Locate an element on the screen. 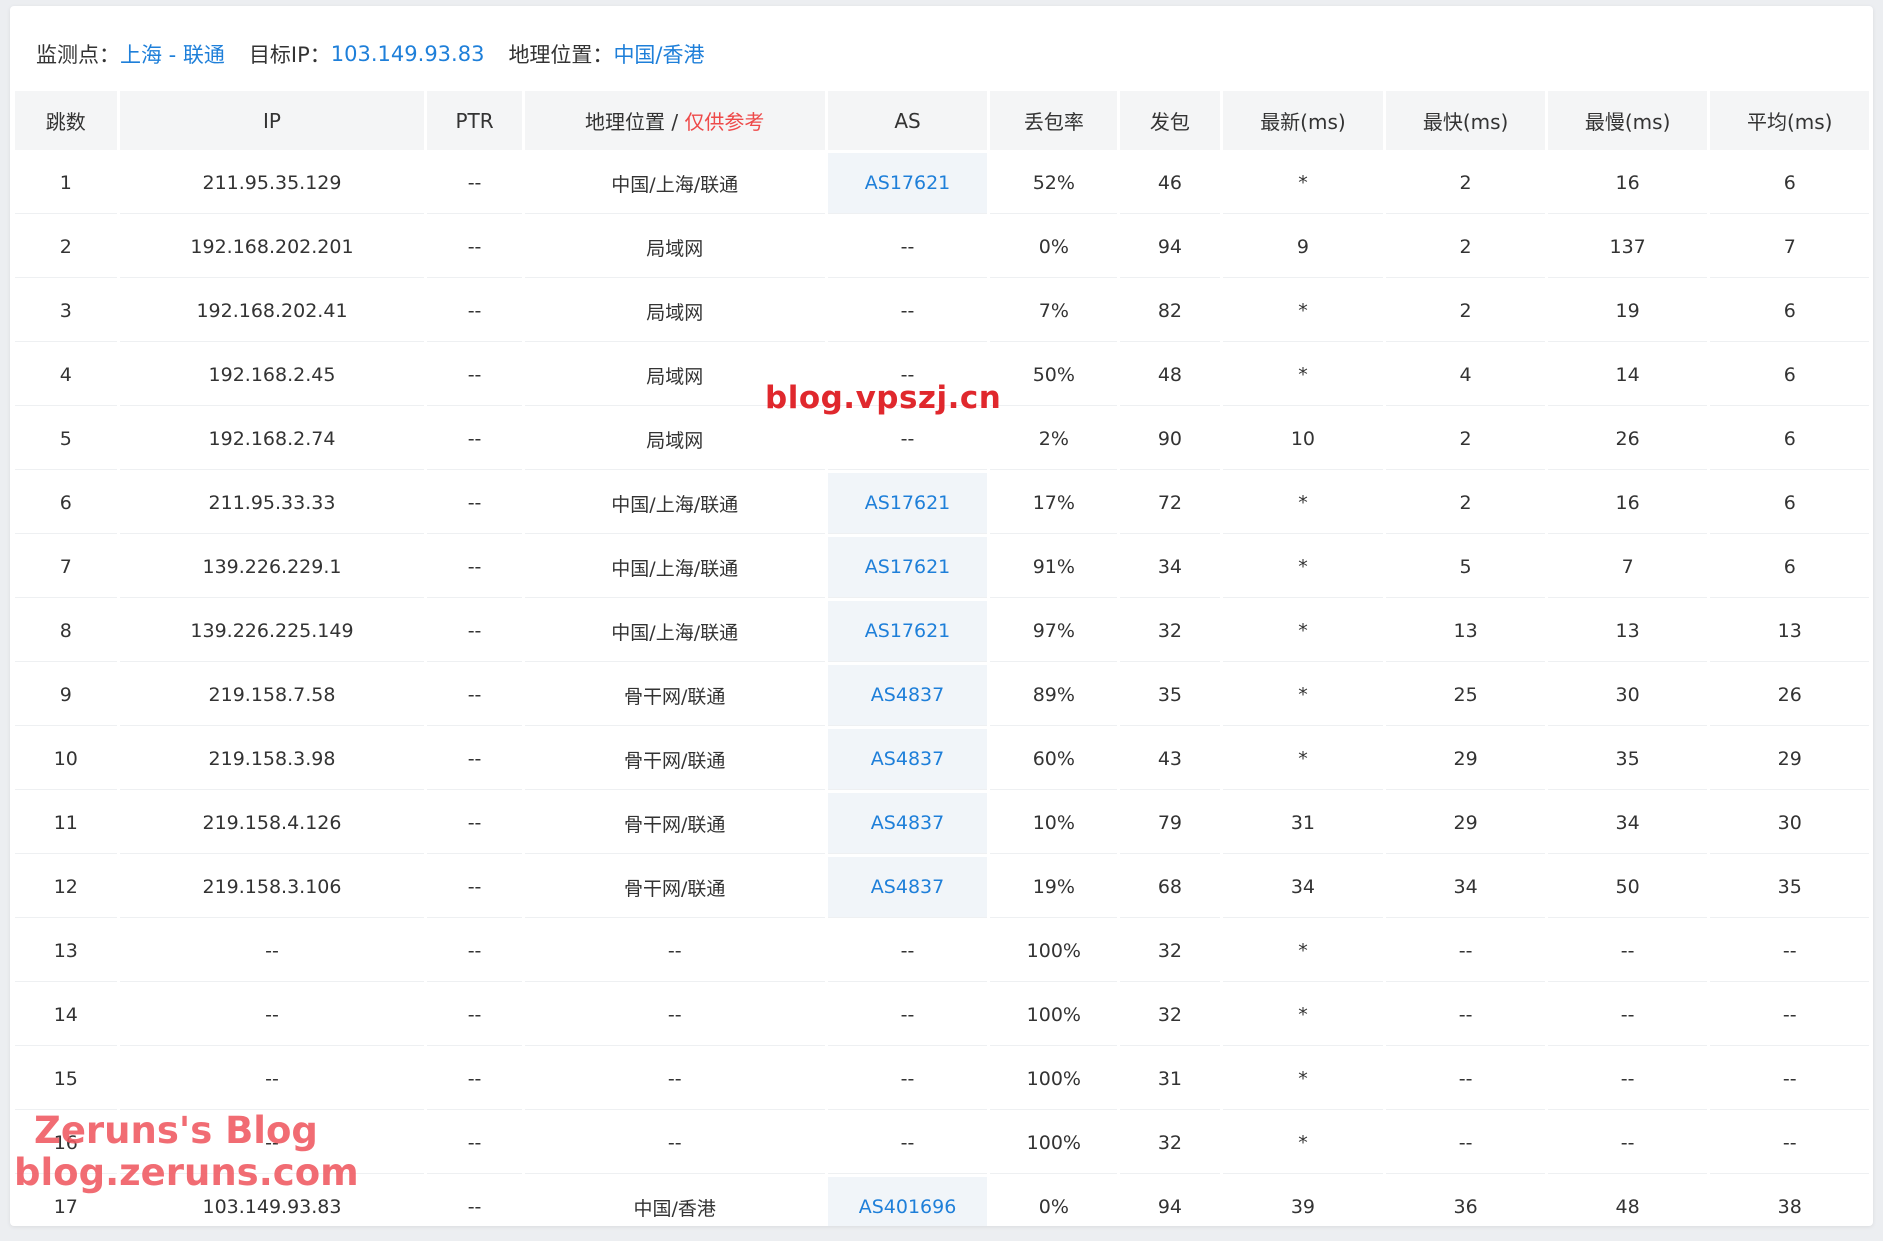  cell-as: AS4837 is located at coordinates (907, 759).